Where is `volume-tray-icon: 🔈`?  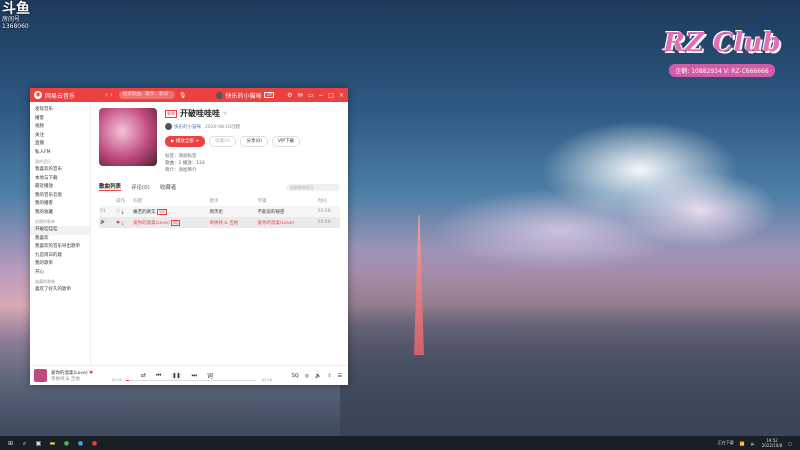 volume-tray-icon: 🔈 is located at coordinates (753, 443).